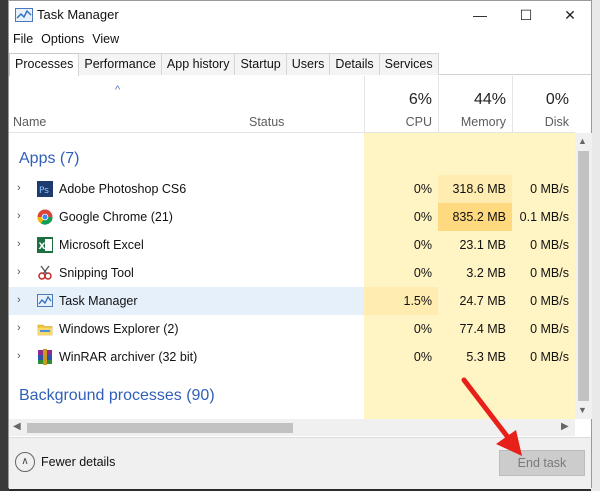  Describe the element at coordinates (160, 428) in the screenshot. I see `horizontal-scroll-thumb` at that location.